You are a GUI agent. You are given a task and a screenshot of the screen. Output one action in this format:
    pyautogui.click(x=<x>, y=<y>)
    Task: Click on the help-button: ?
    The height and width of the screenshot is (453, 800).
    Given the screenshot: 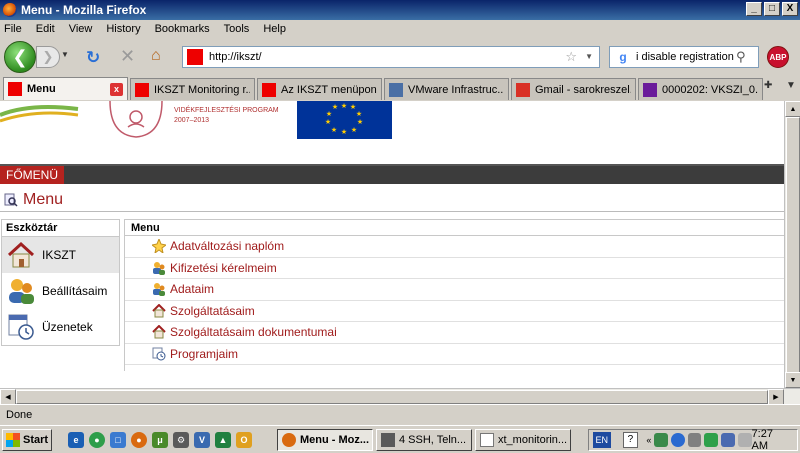 What is the action you would take?
    pyautogui.click(x=630, y=440)
    